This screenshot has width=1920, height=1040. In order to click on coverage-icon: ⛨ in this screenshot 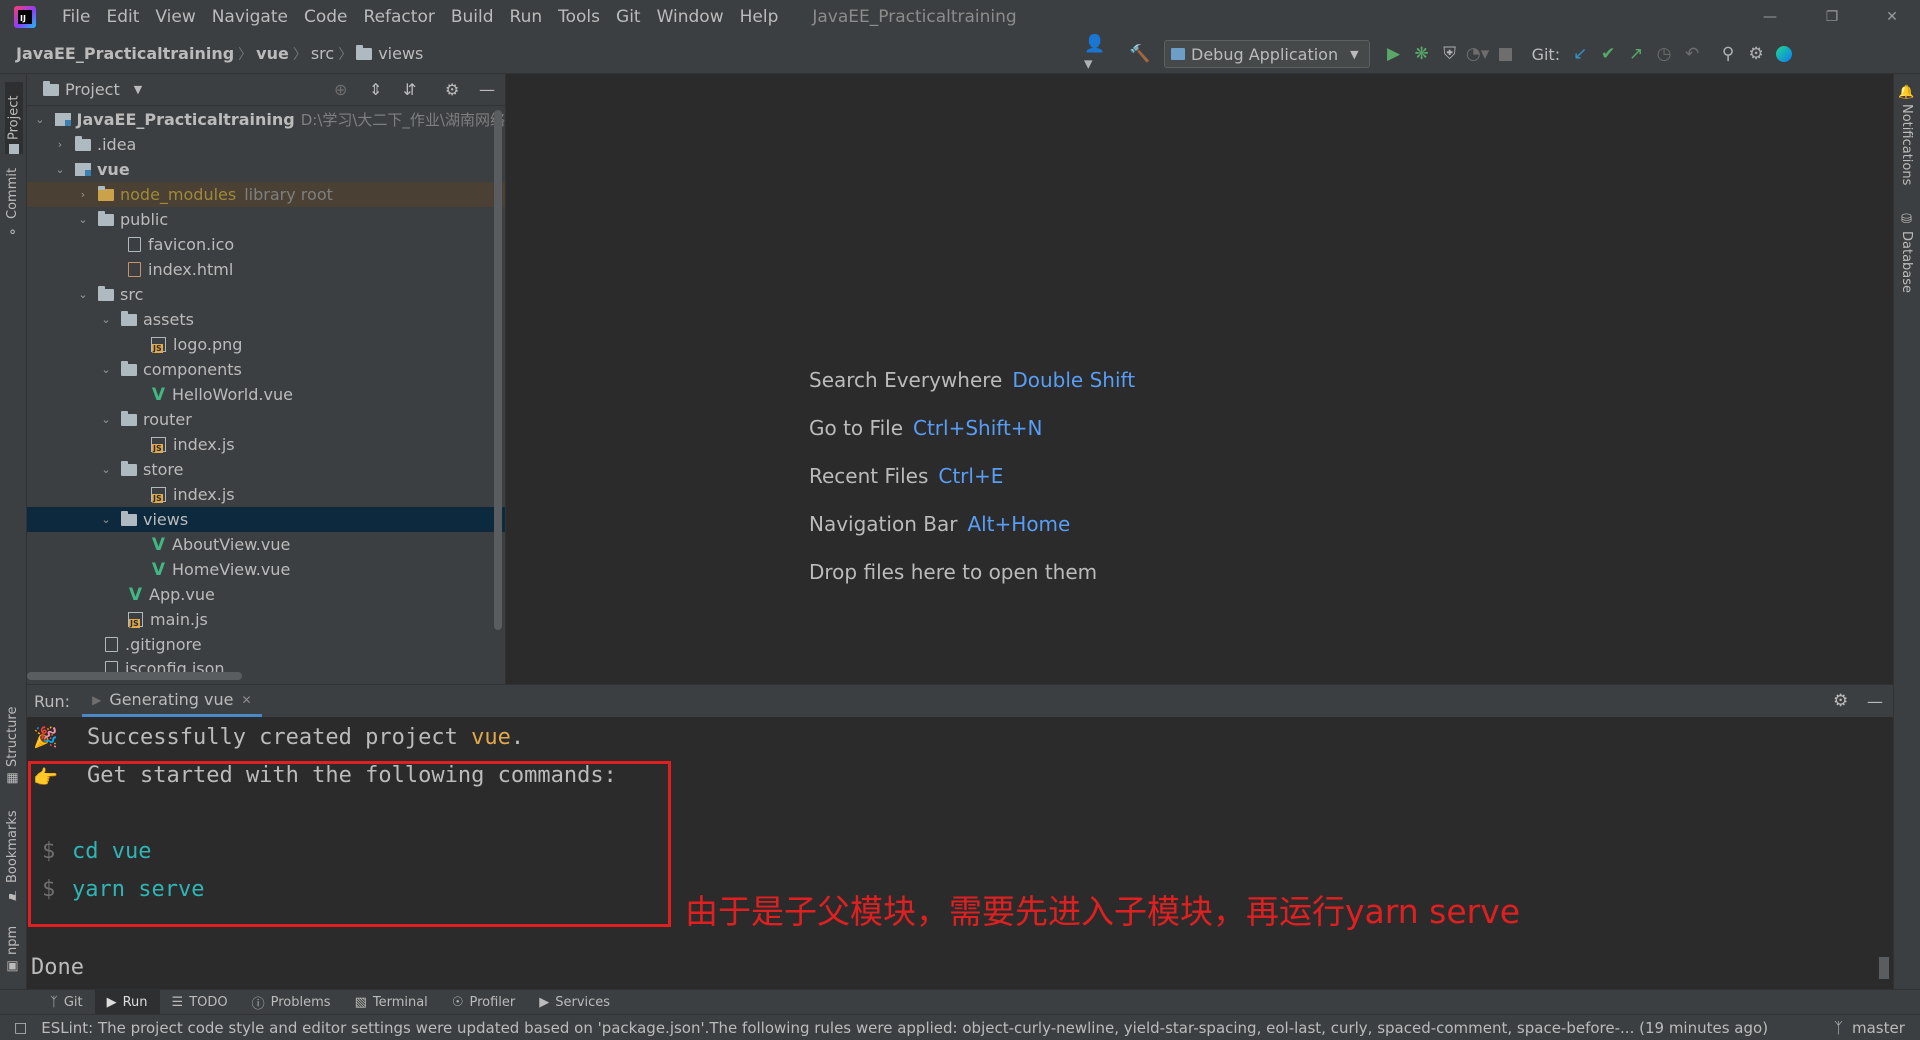, I will do `click(1450, 54)`.